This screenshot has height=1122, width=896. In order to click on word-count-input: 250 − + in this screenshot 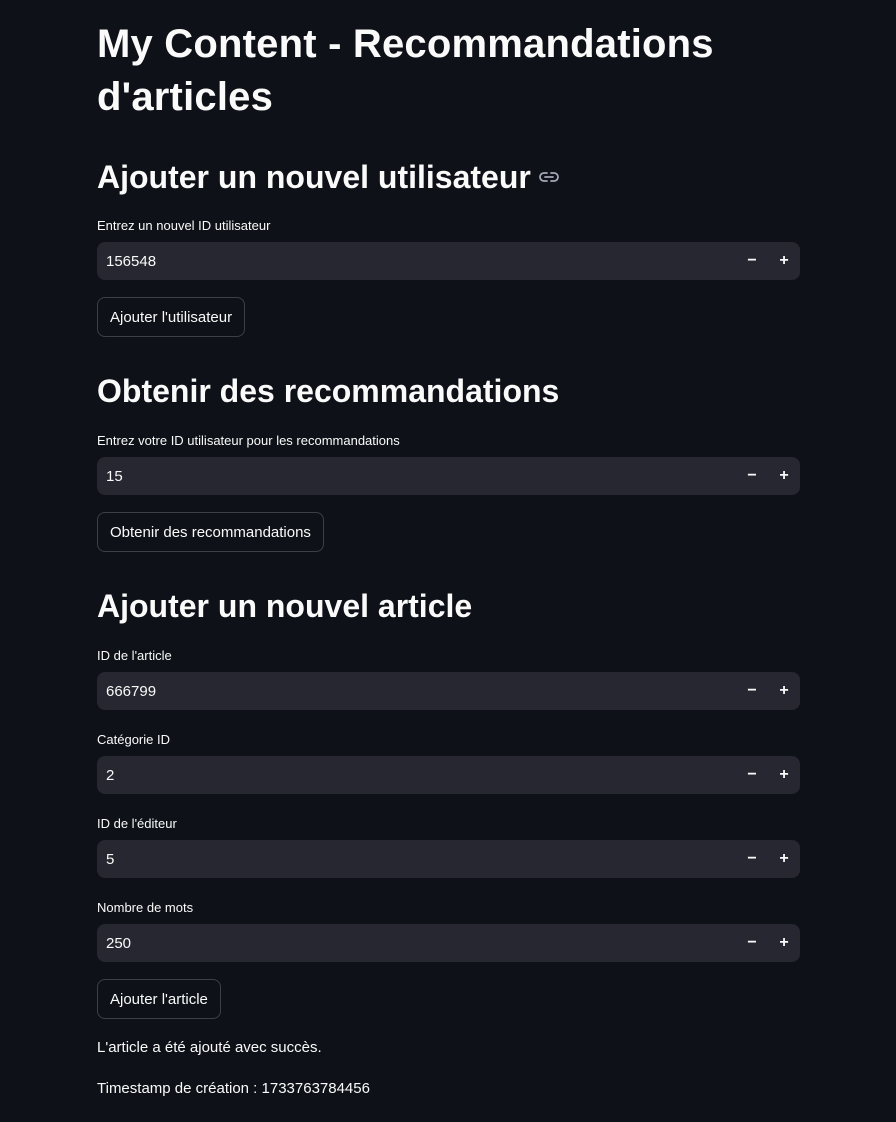, I will do `click(448, 943)`.